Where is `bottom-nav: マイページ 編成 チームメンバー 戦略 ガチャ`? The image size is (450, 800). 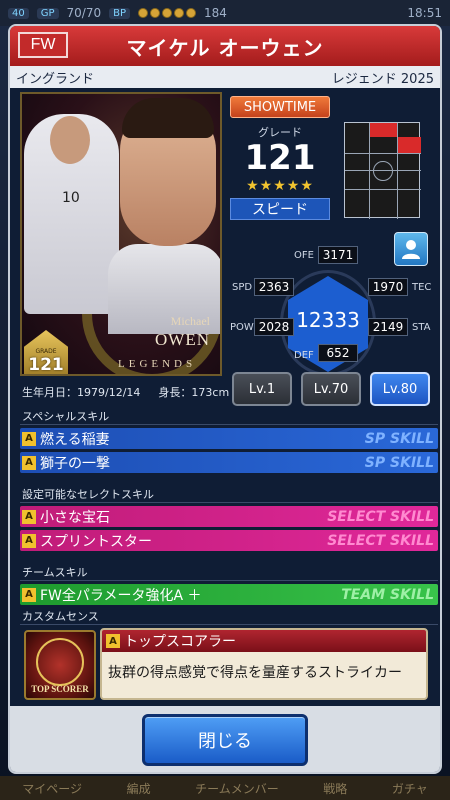 bottom-nav: マイページ 編成 チームメンバー 戦略 ガチャ is located at coordinates (225, 788).